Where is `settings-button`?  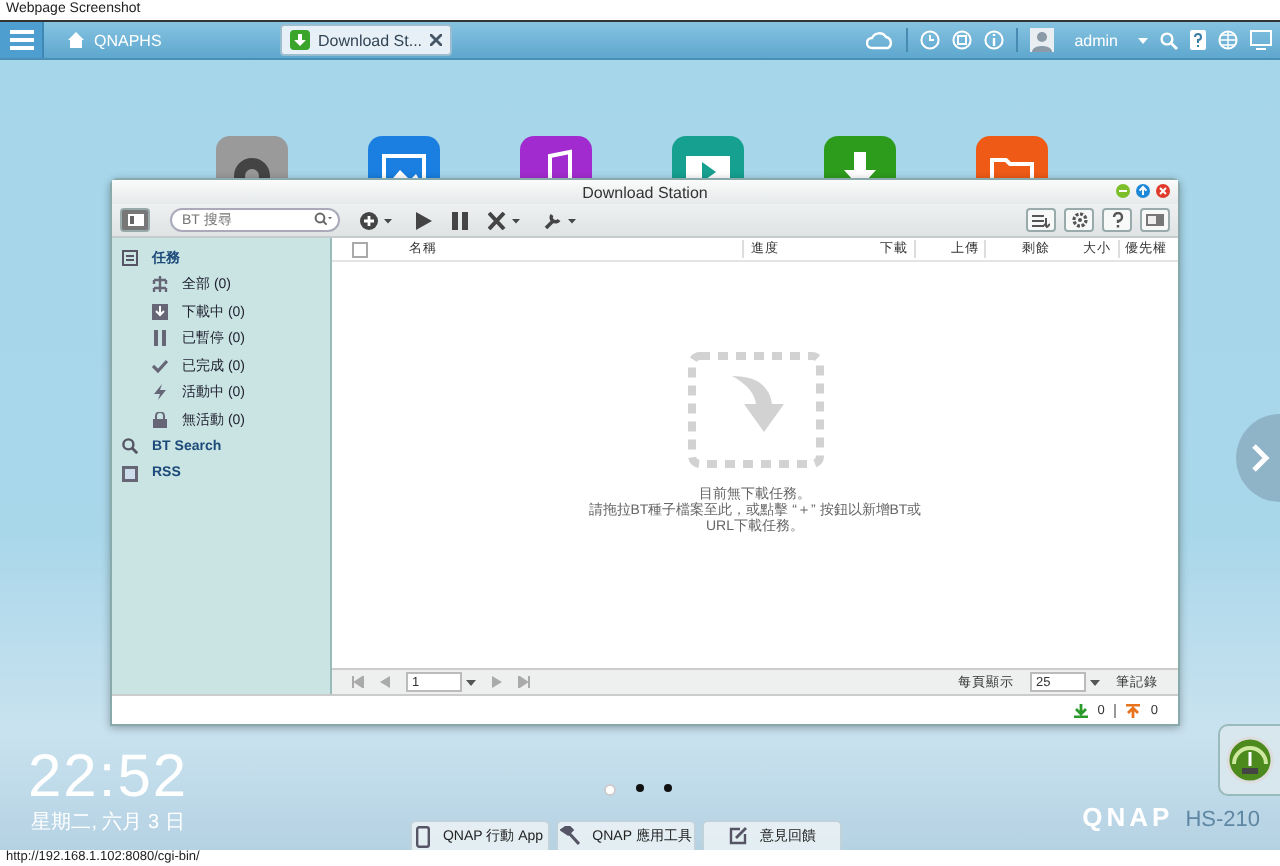
settings-button is located at coordinates (1079, 220).